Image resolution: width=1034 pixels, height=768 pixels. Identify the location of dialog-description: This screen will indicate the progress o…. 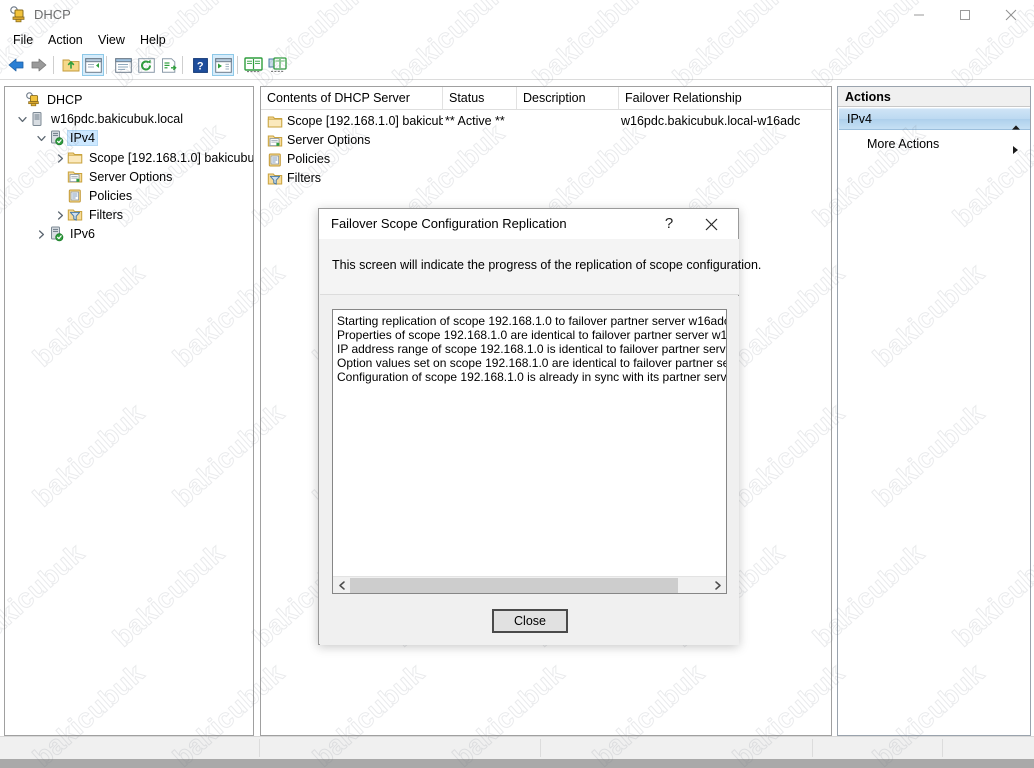
(547, 265).